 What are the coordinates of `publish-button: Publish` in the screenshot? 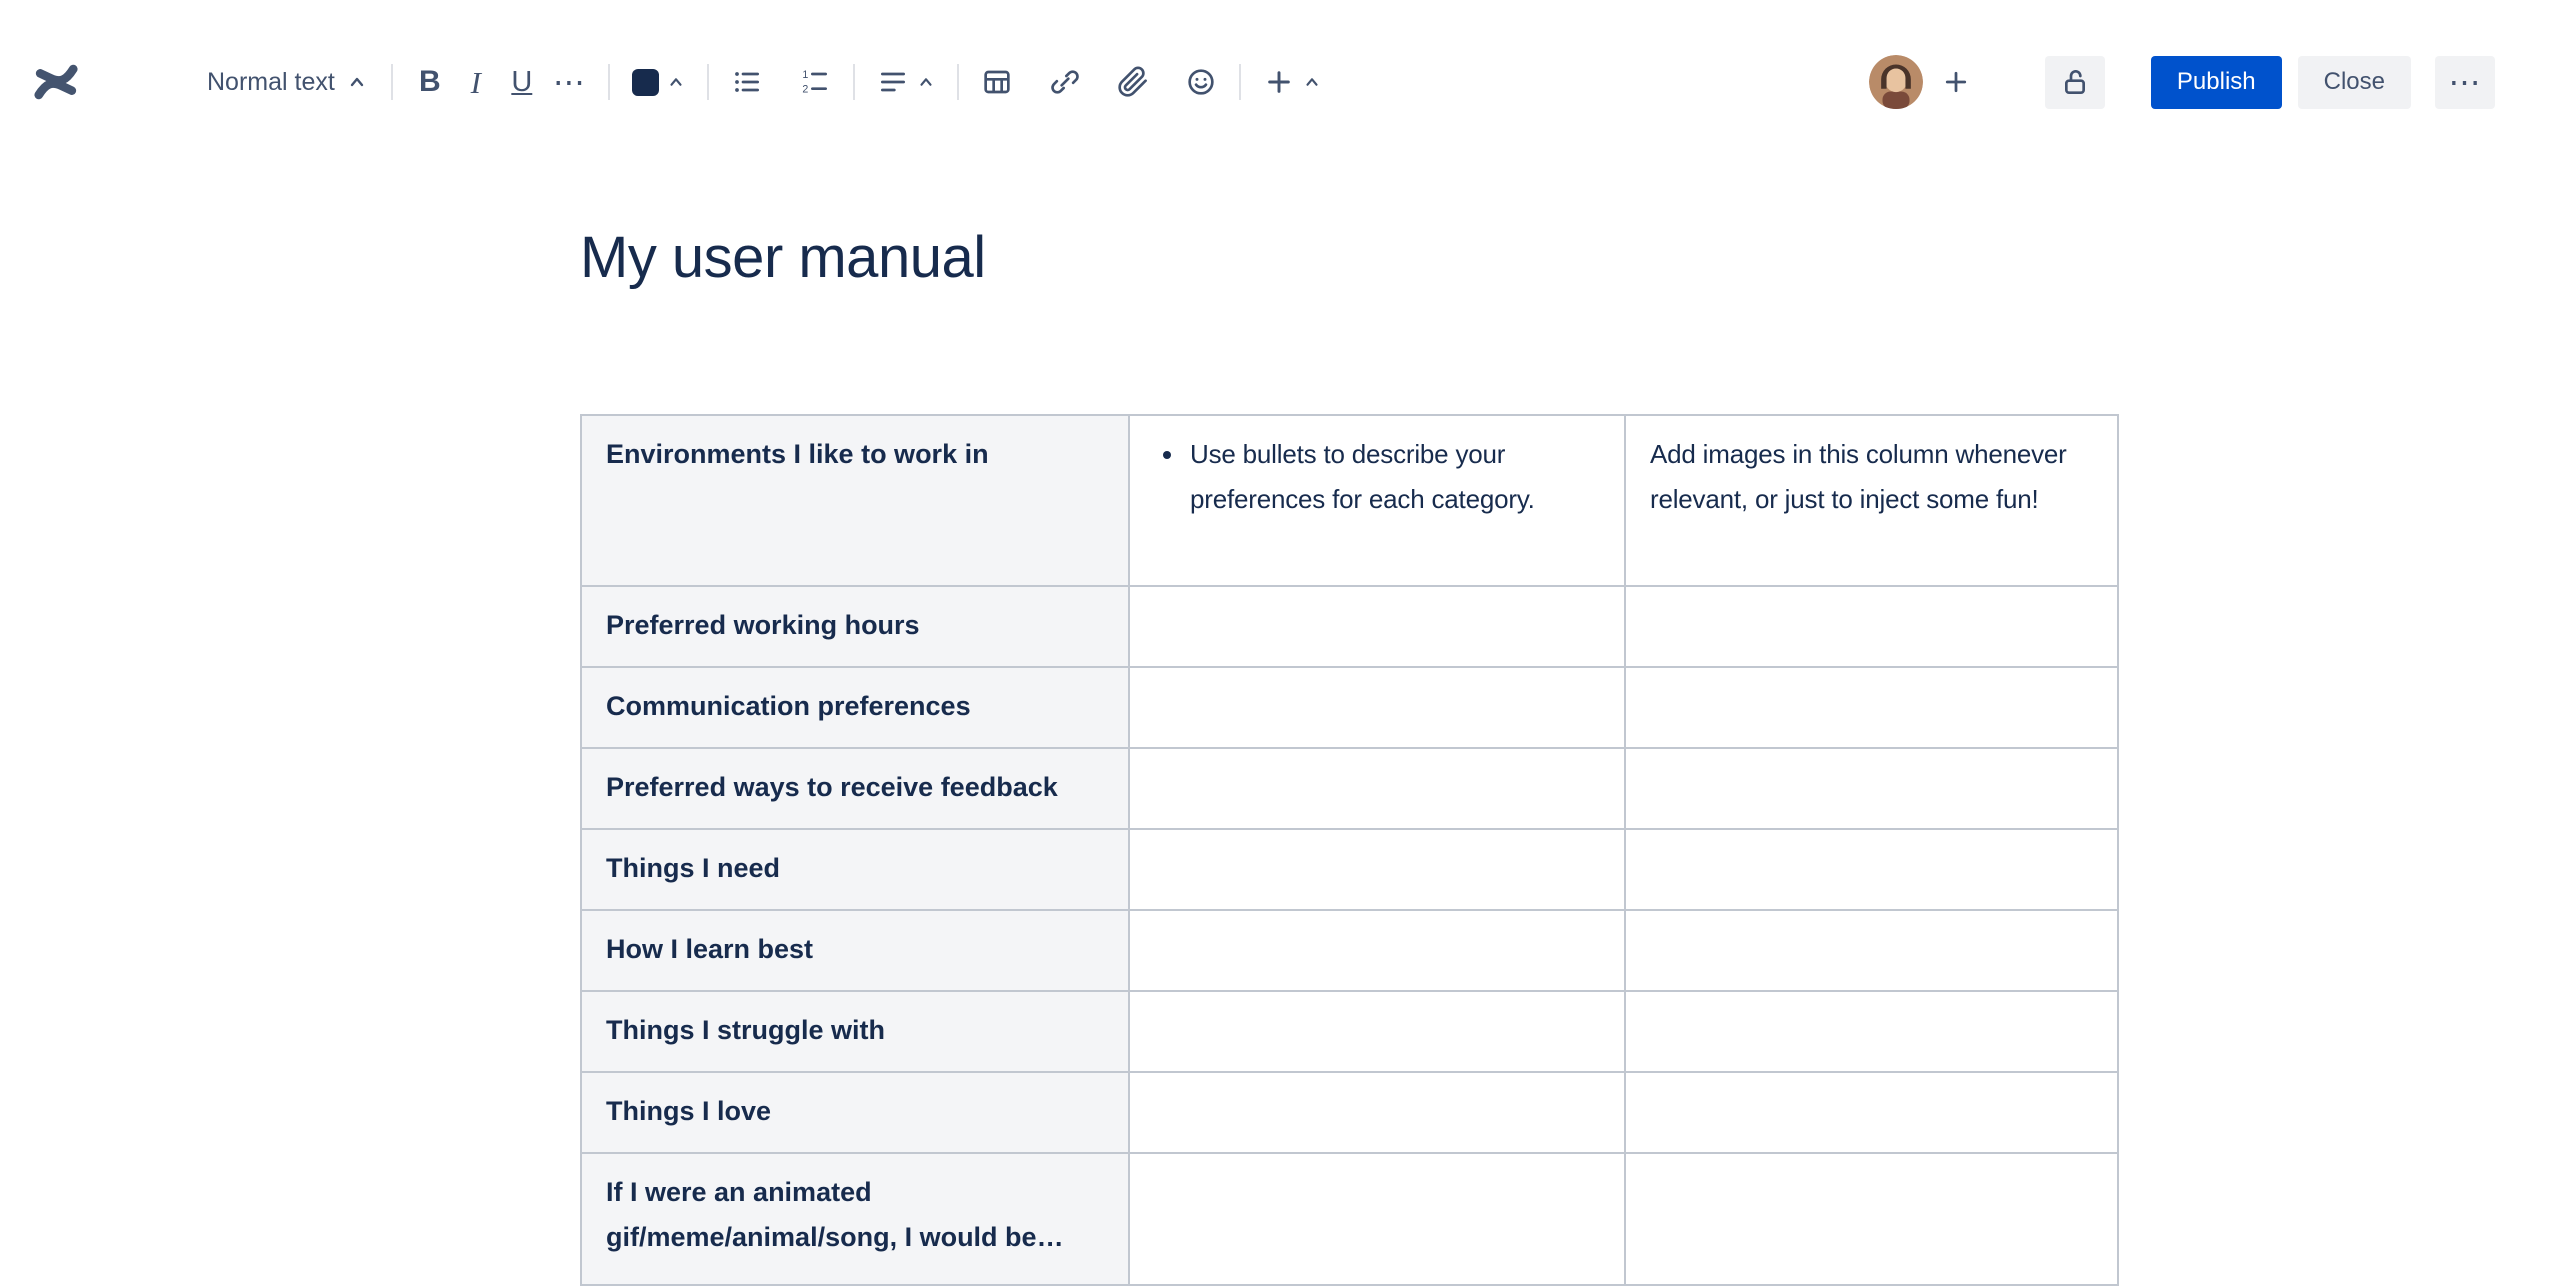 It's located at (2216, 82).